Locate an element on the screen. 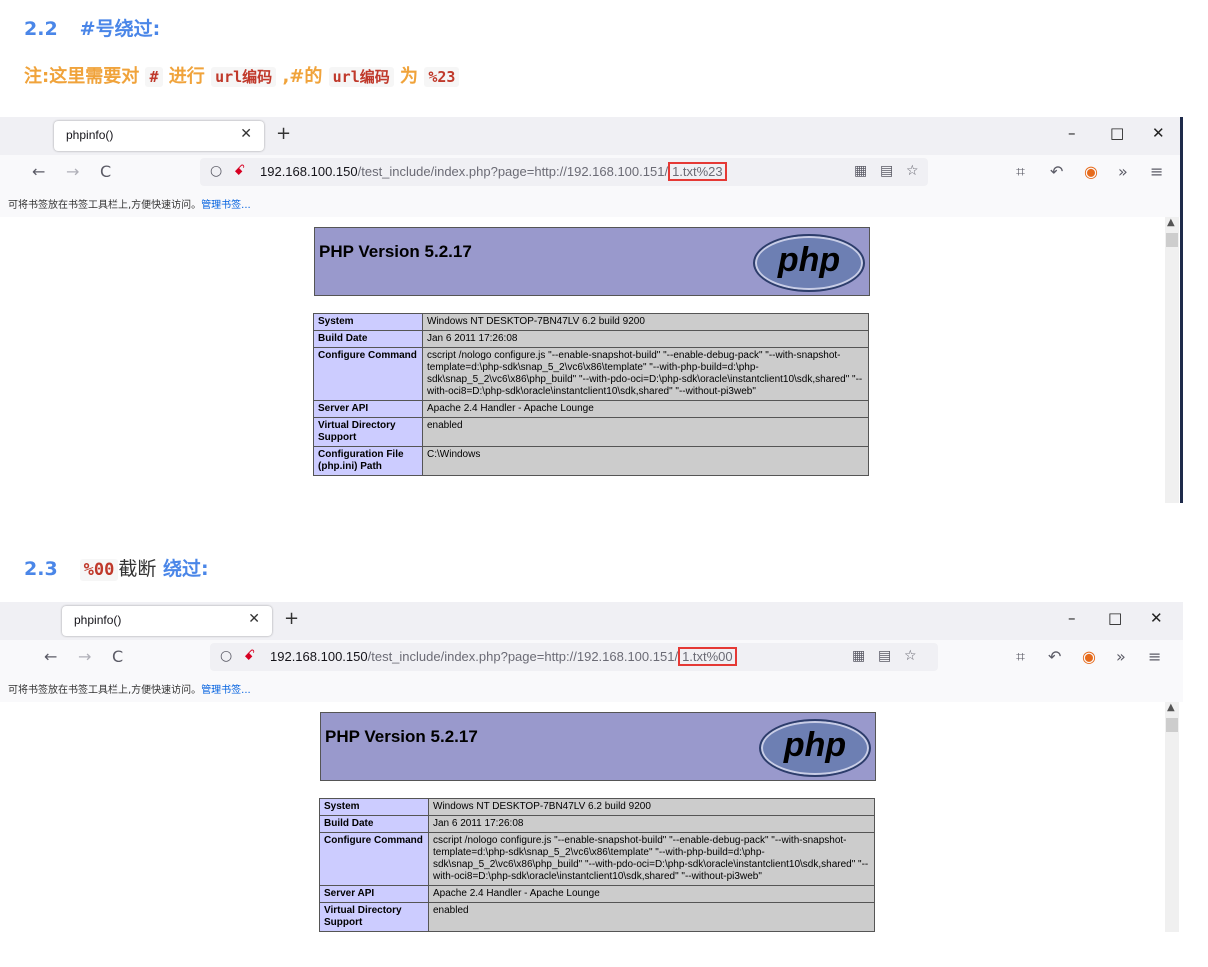 The height and width of the screenshot is (967, 1208). inline-code: # is located at coordinates (154, 77).